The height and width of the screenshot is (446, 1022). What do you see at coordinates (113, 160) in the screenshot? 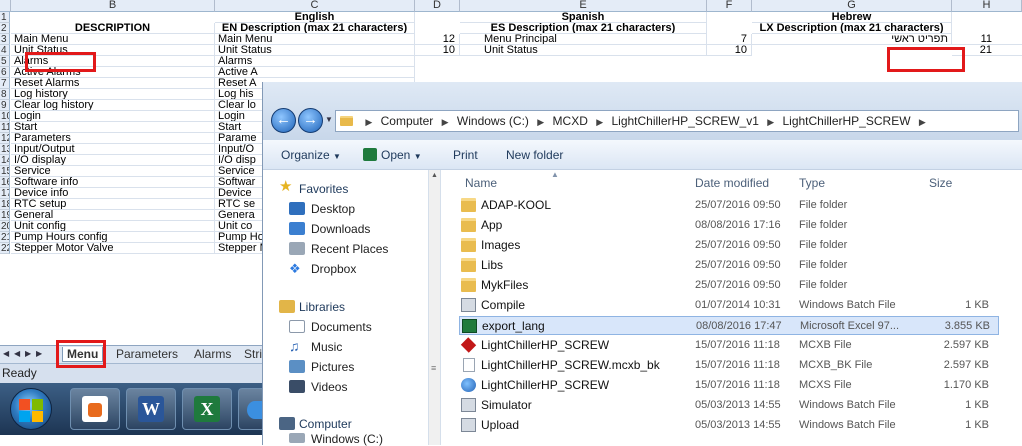
I see `cell-description: I/O display` at bounding box center [113, 160].